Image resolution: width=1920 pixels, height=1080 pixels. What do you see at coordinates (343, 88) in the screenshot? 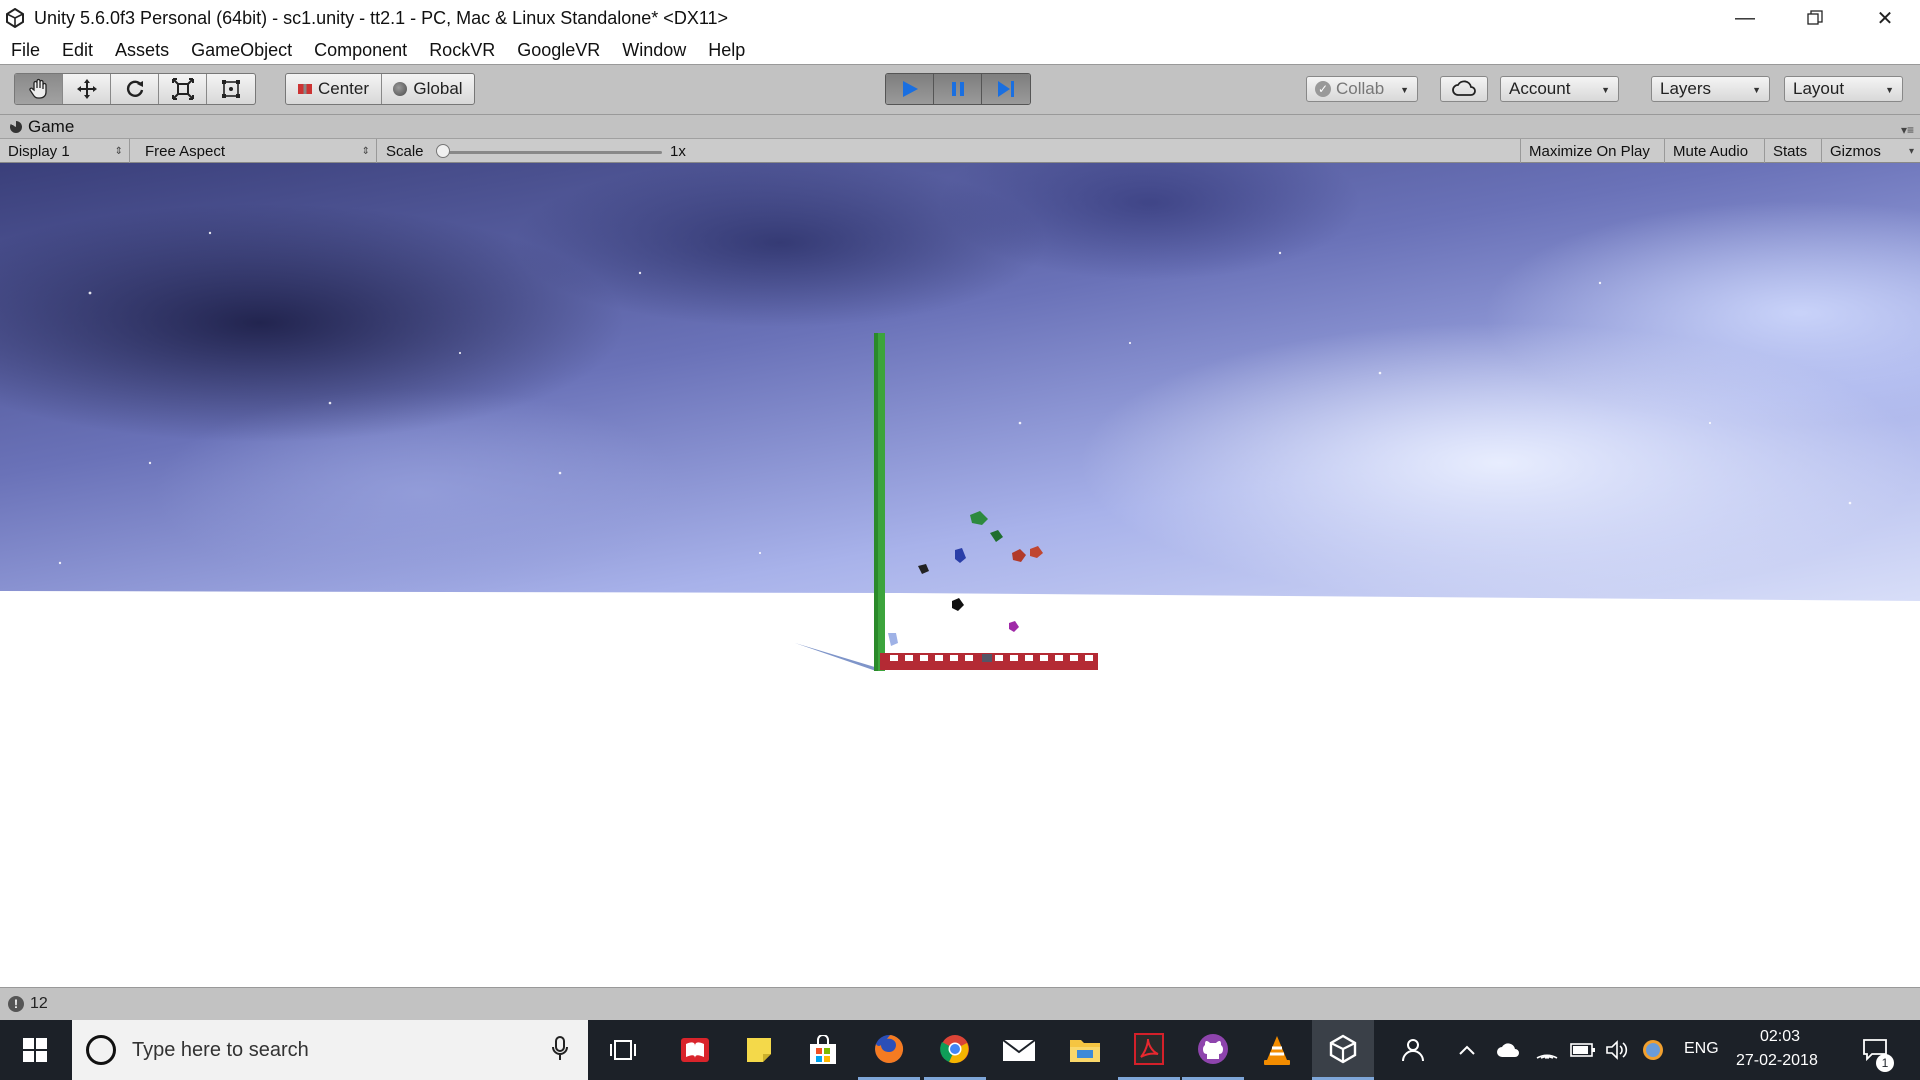
I see `pivot-center-label: Center` at bounding box center [343, 88].